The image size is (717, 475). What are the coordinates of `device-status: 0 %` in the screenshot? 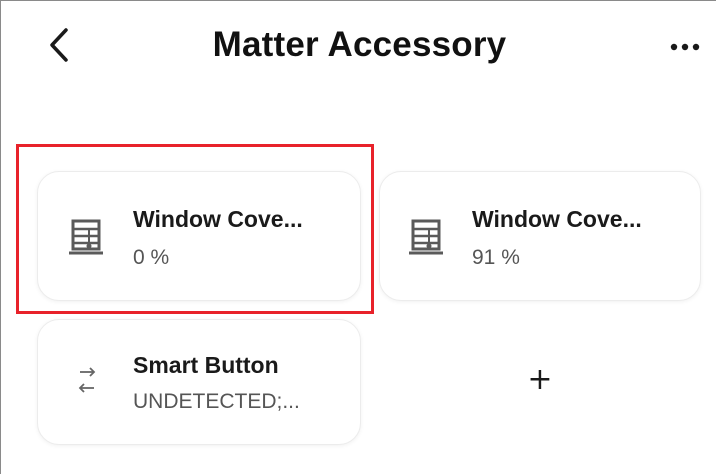 It's located at (151, 257).